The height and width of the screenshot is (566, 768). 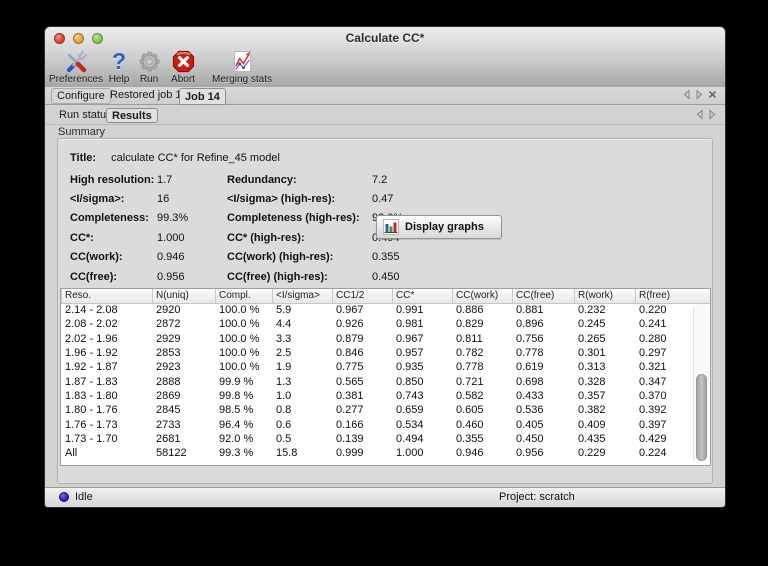 What do you see at coordinates (302, 296) in the screenshot?
I see `column-header: <I/sigma>` at bounding box center [302, 296].